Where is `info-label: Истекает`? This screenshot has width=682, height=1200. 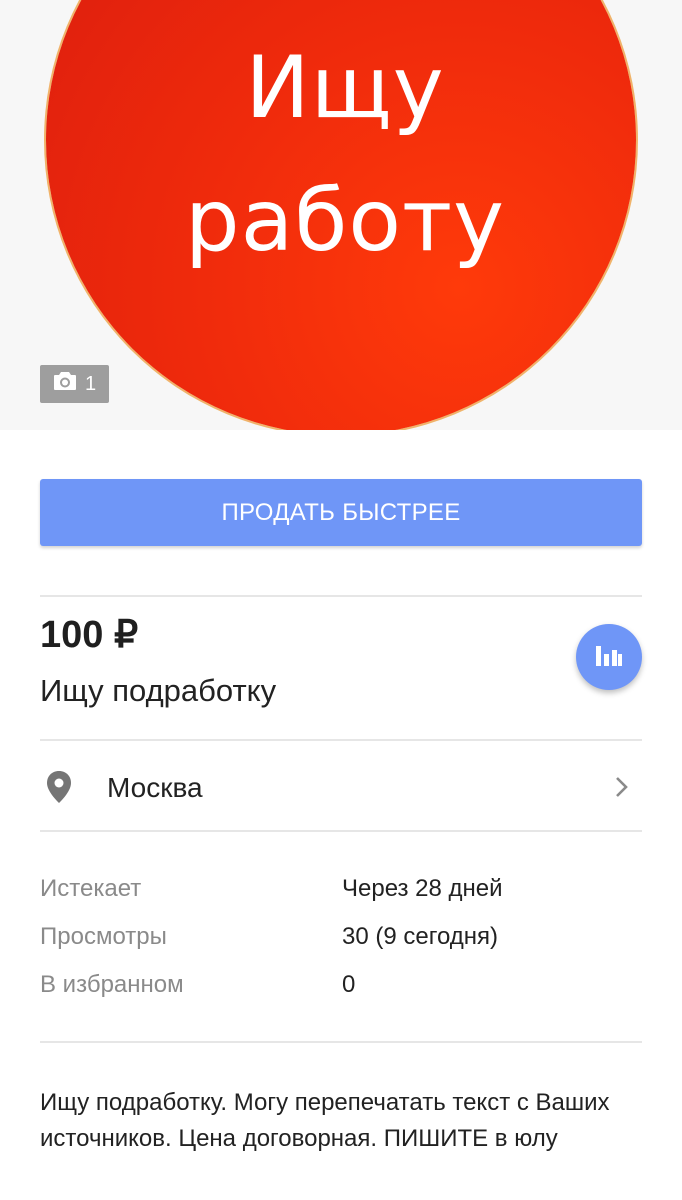
info-label: Истекает is located at coordinates (91, 888).